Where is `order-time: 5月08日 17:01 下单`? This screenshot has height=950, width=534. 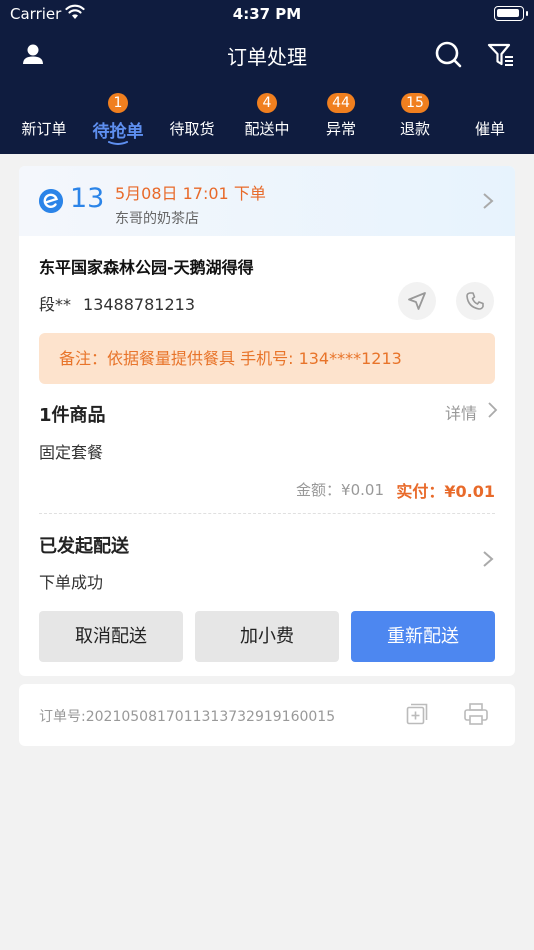
order-time: 5月08日 17:01 下单 is located at coordinates (190, 193).